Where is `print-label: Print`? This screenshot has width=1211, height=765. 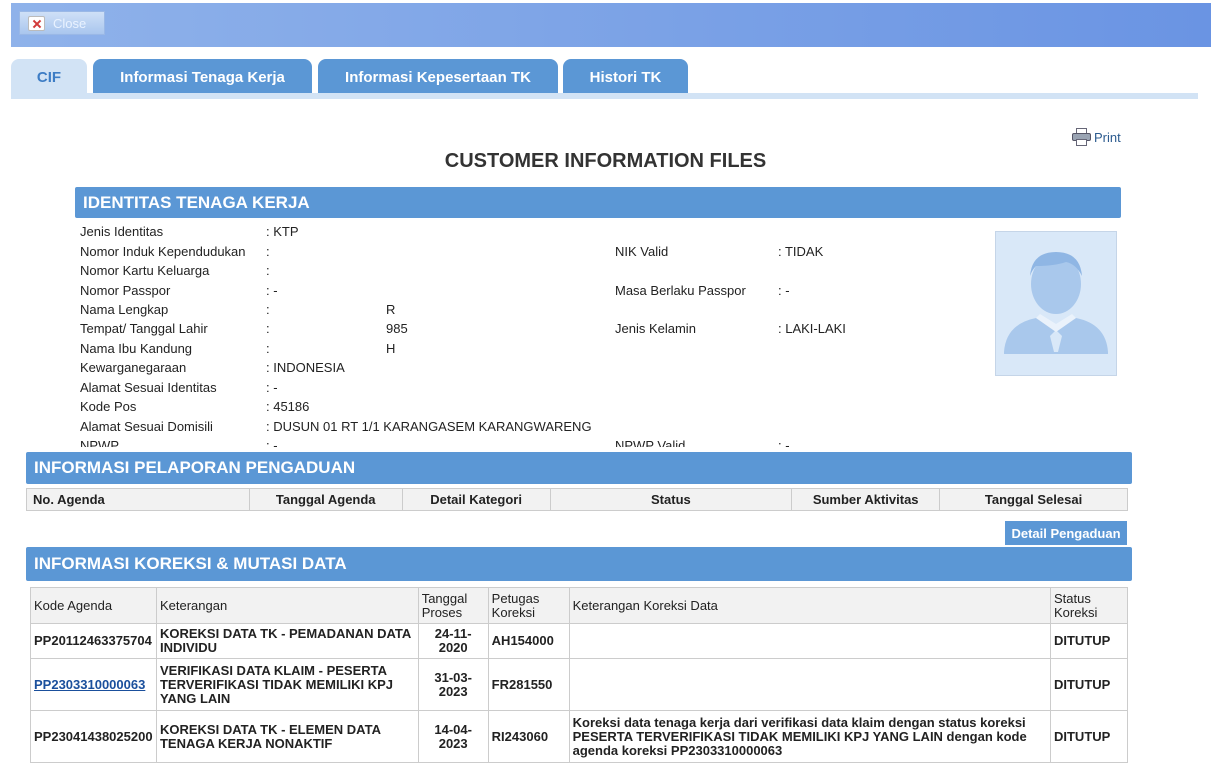 print-label: Print is located at coordinates (1107, 137).